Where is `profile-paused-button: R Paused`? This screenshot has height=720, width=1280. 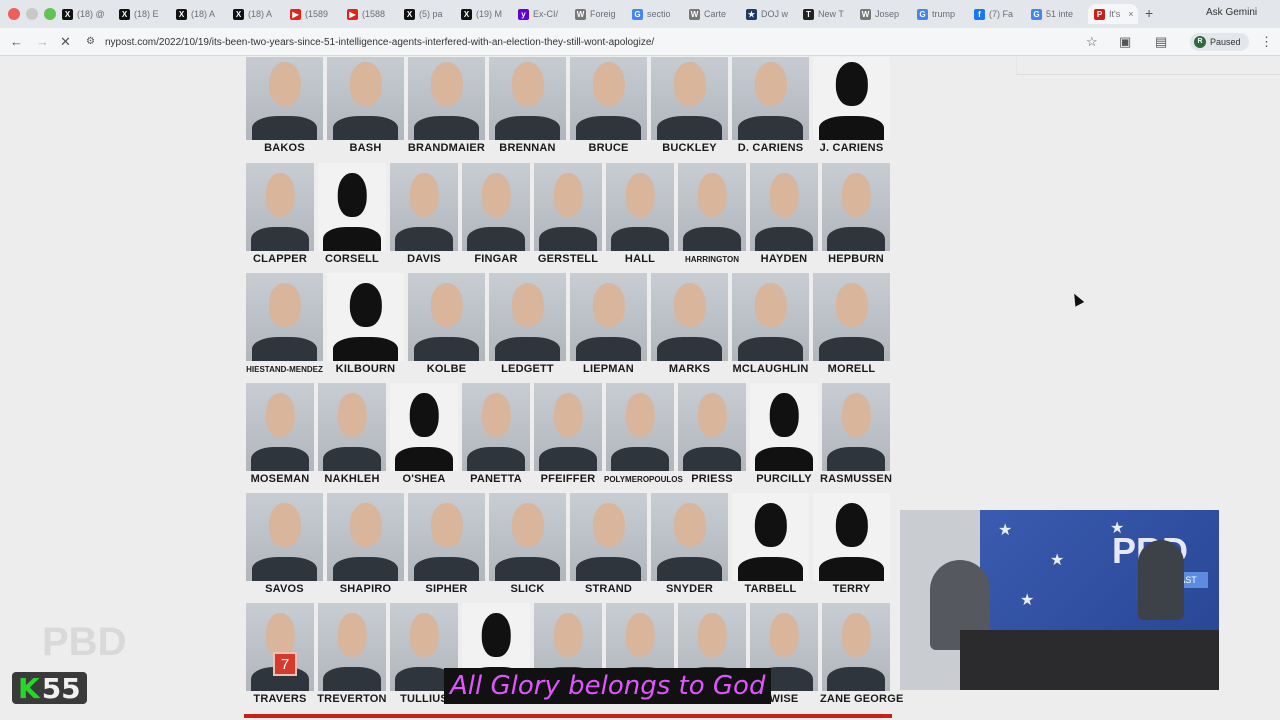
profile-paused-button: R Paused is located at coordinates (1219, 42).